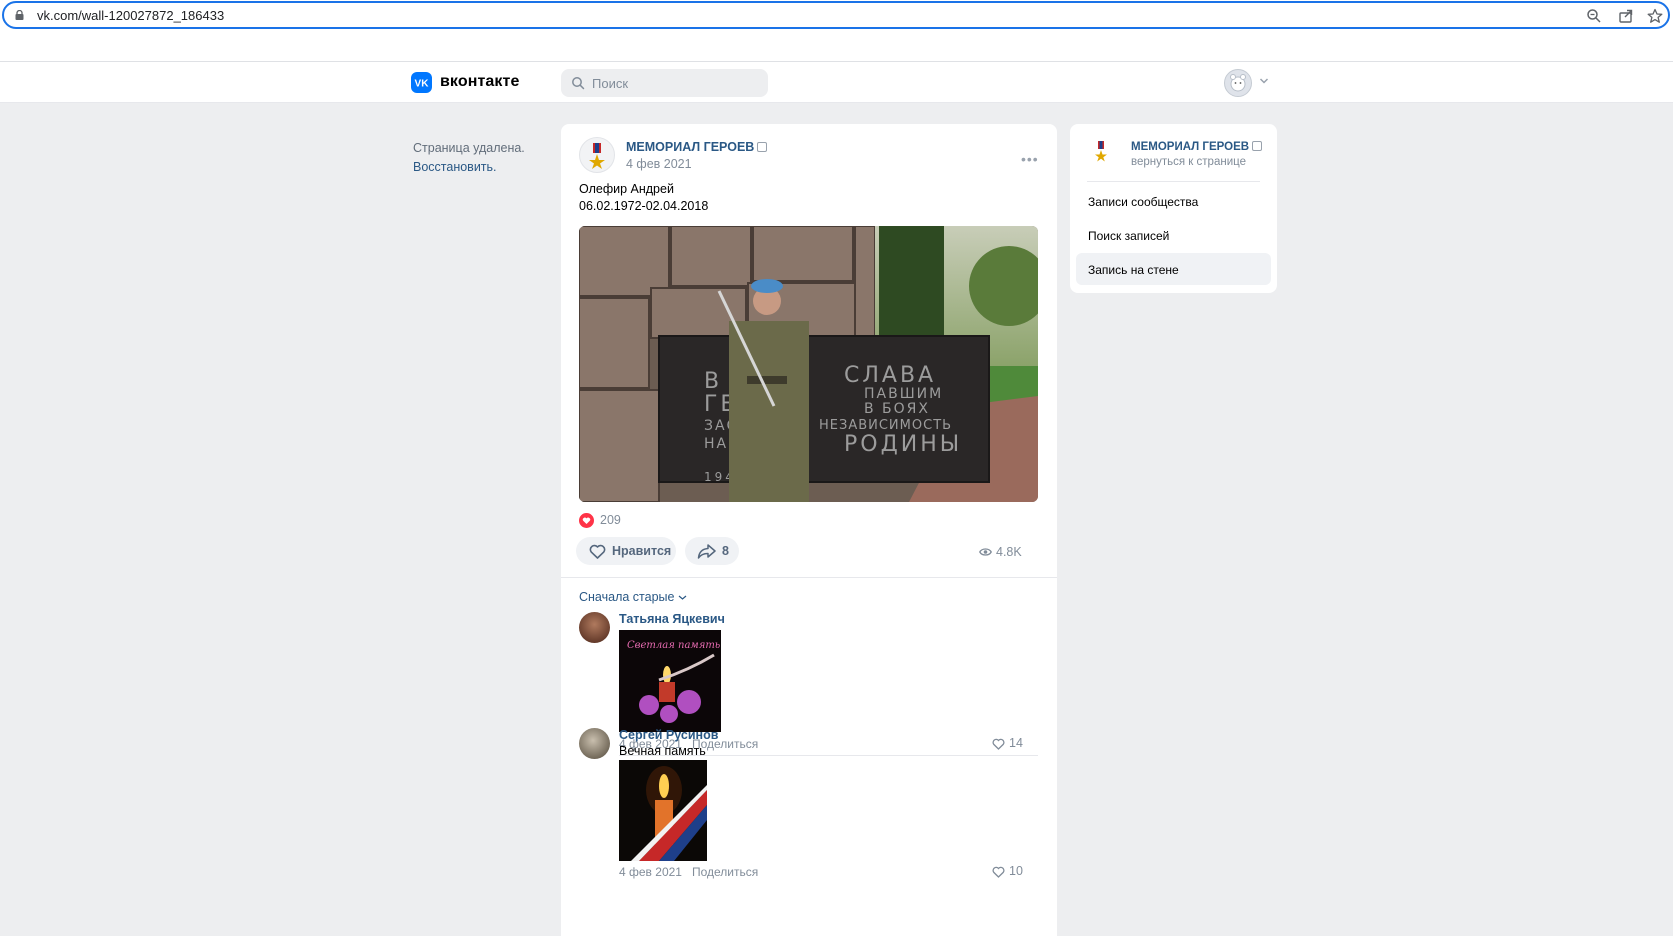 Image resolution: width=1673 pixels, height=936 pixels. Describe the element at coordinates (836, 31) in the screenshot. I see `browser-chrome: vk.com/wall-120027872_186433` at that location.